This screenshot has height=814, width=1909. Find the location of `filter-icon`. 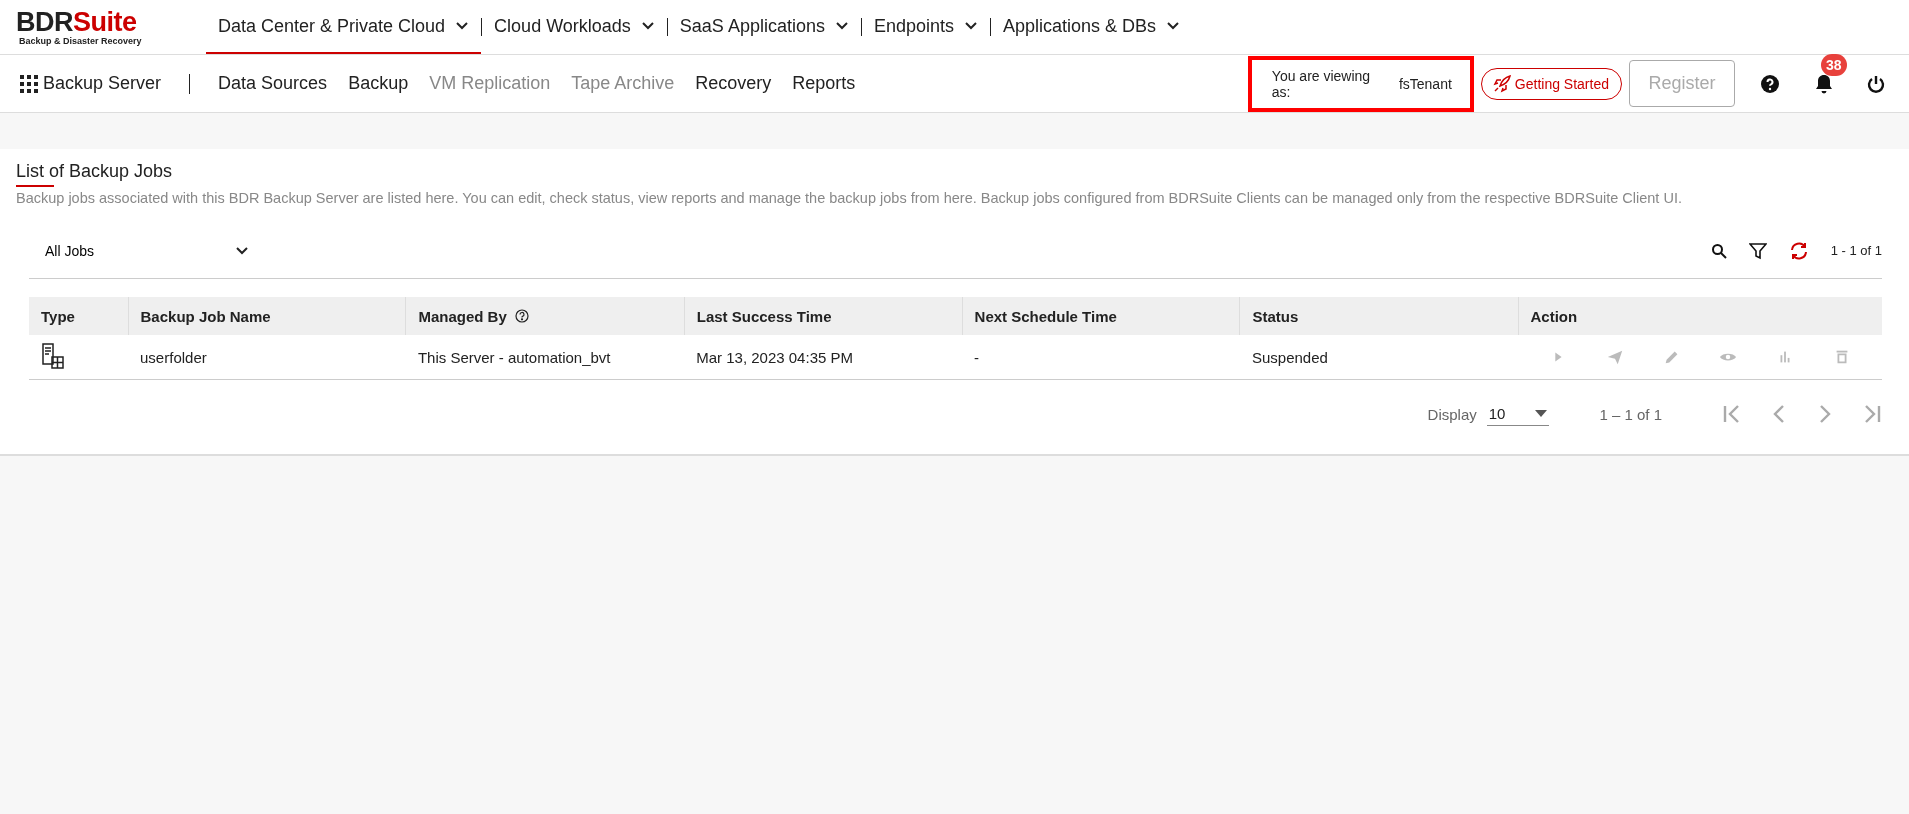

filter-icon is located at coordinates (1757, 250).